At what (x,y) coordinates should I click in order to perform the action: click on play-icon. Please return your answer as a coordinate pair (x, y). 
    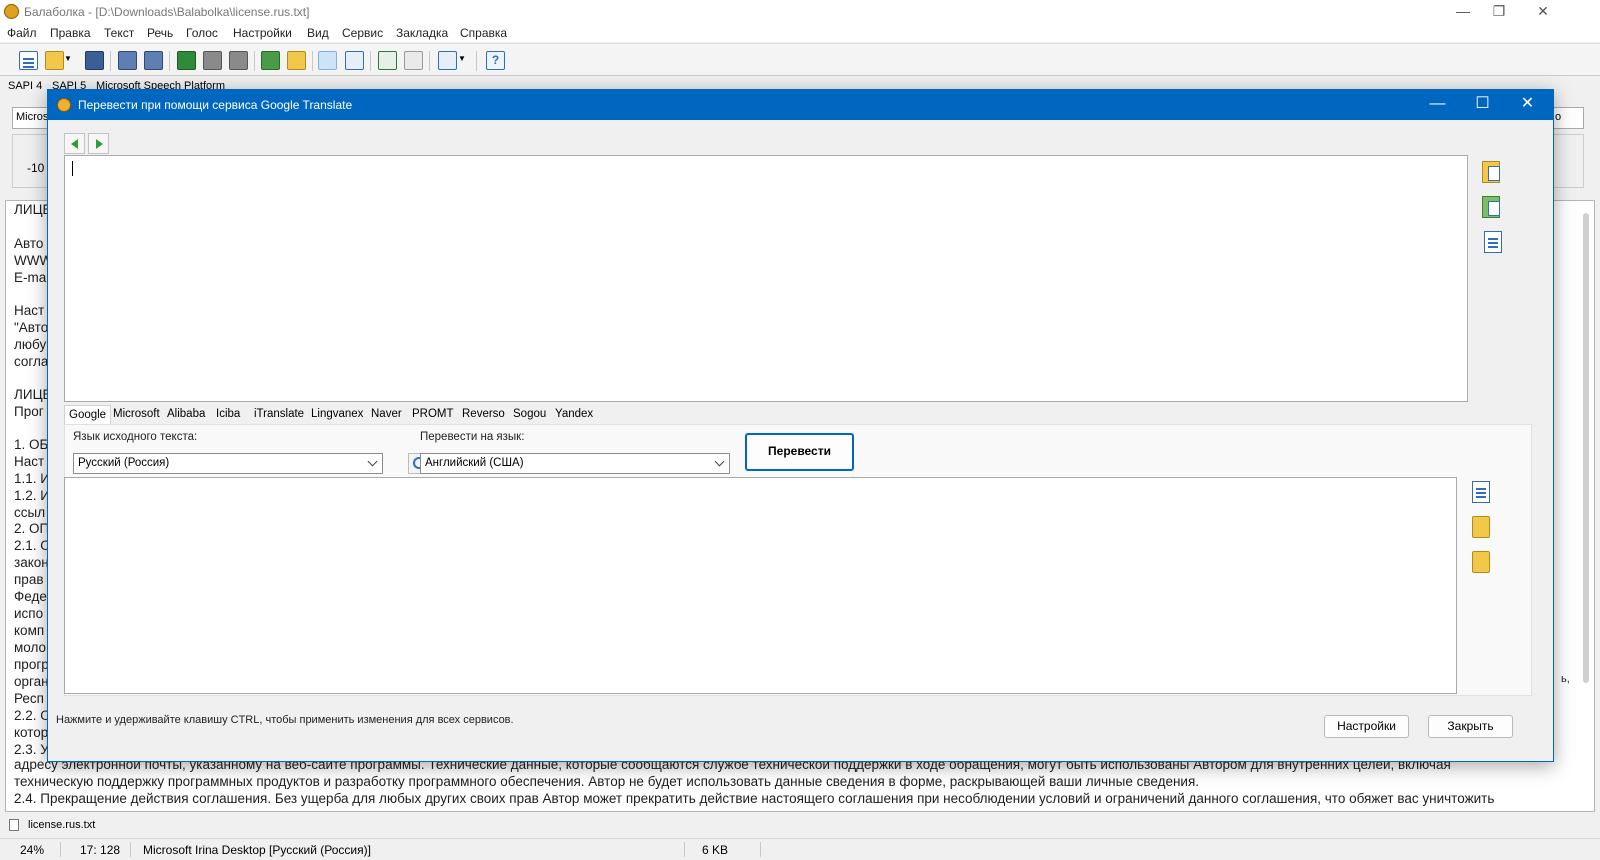
    Looking at the image, I should click on (186, 60).